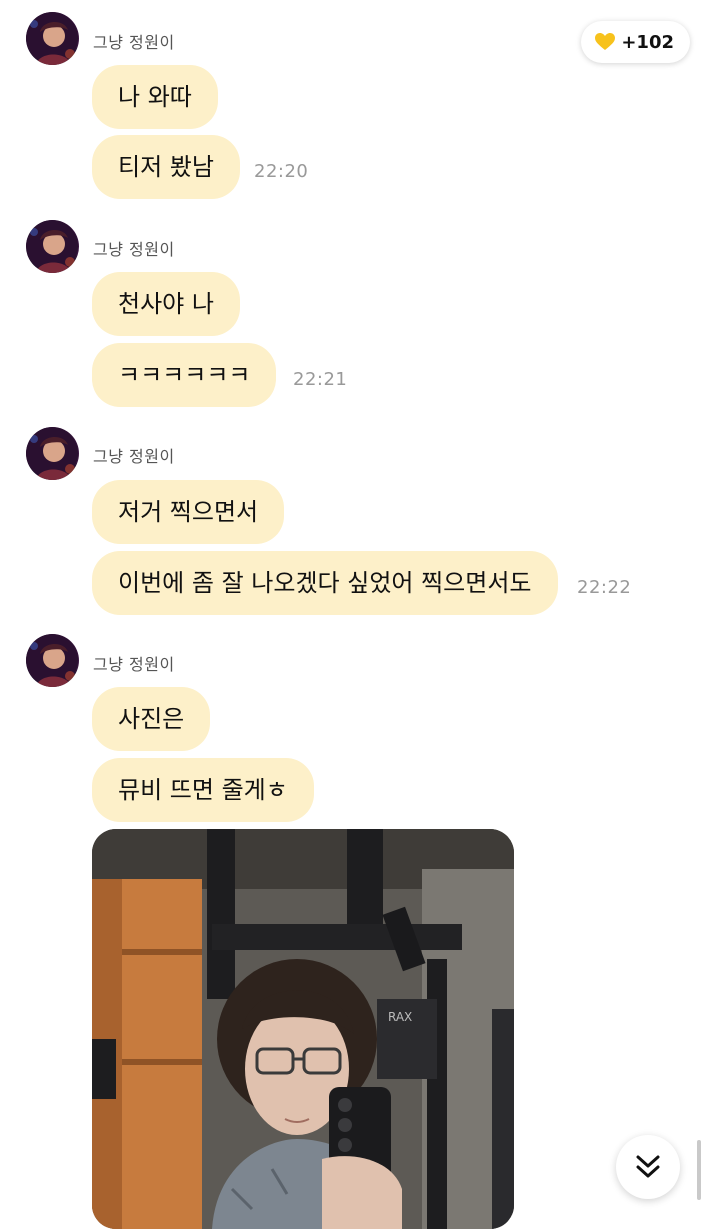  What do you see at coordinates (647, 42) in the screenshot?
I see `reaction-count: +102` at bounding box center [647, 42].